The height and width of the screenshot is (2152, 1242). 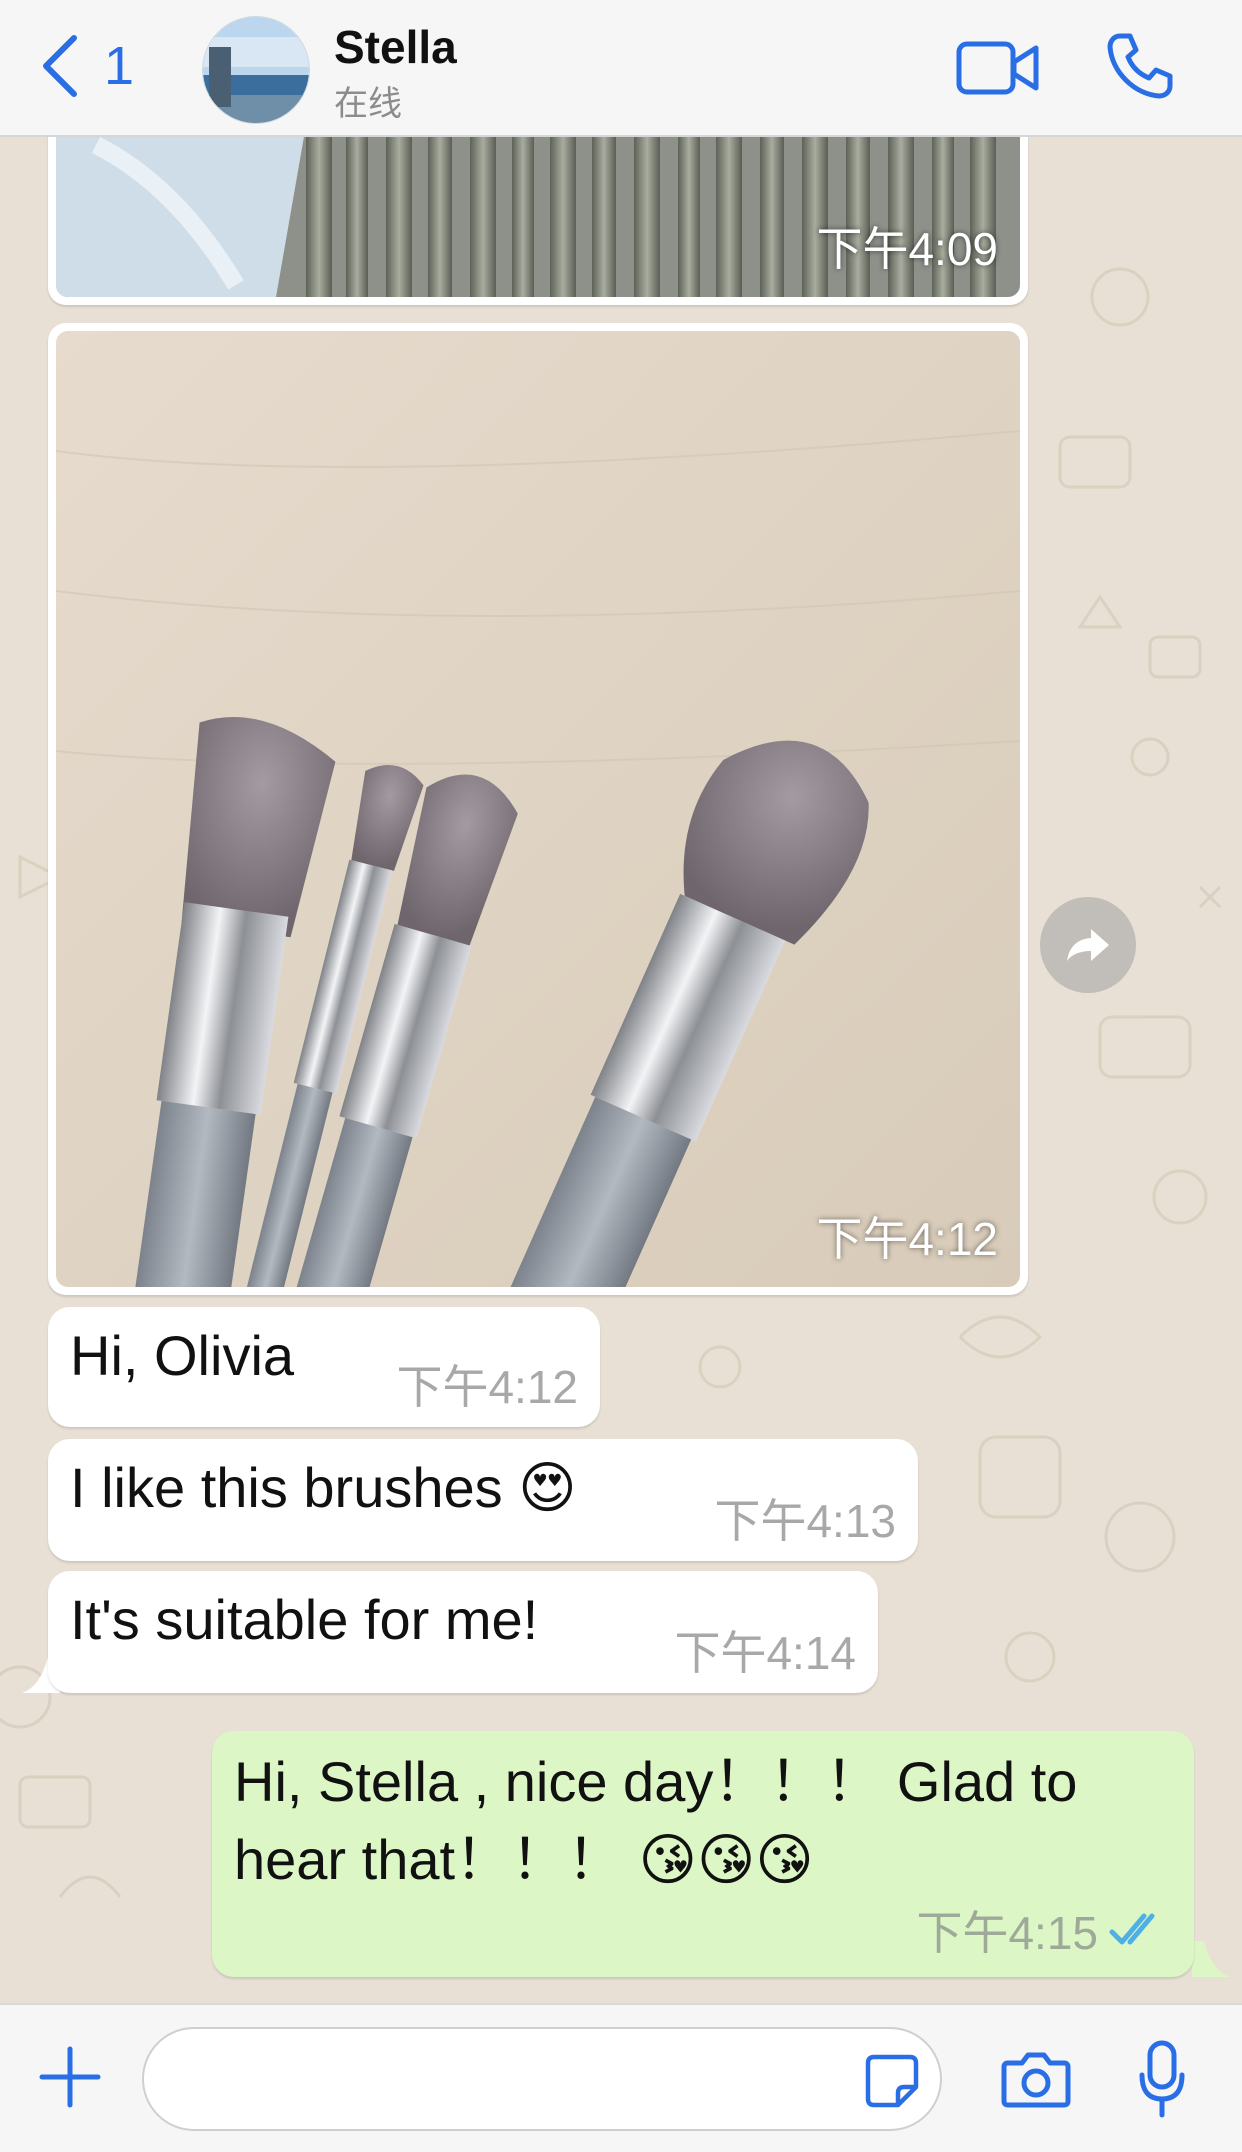 I want to click on contact-status: 在线, so click(x=368, y=104).